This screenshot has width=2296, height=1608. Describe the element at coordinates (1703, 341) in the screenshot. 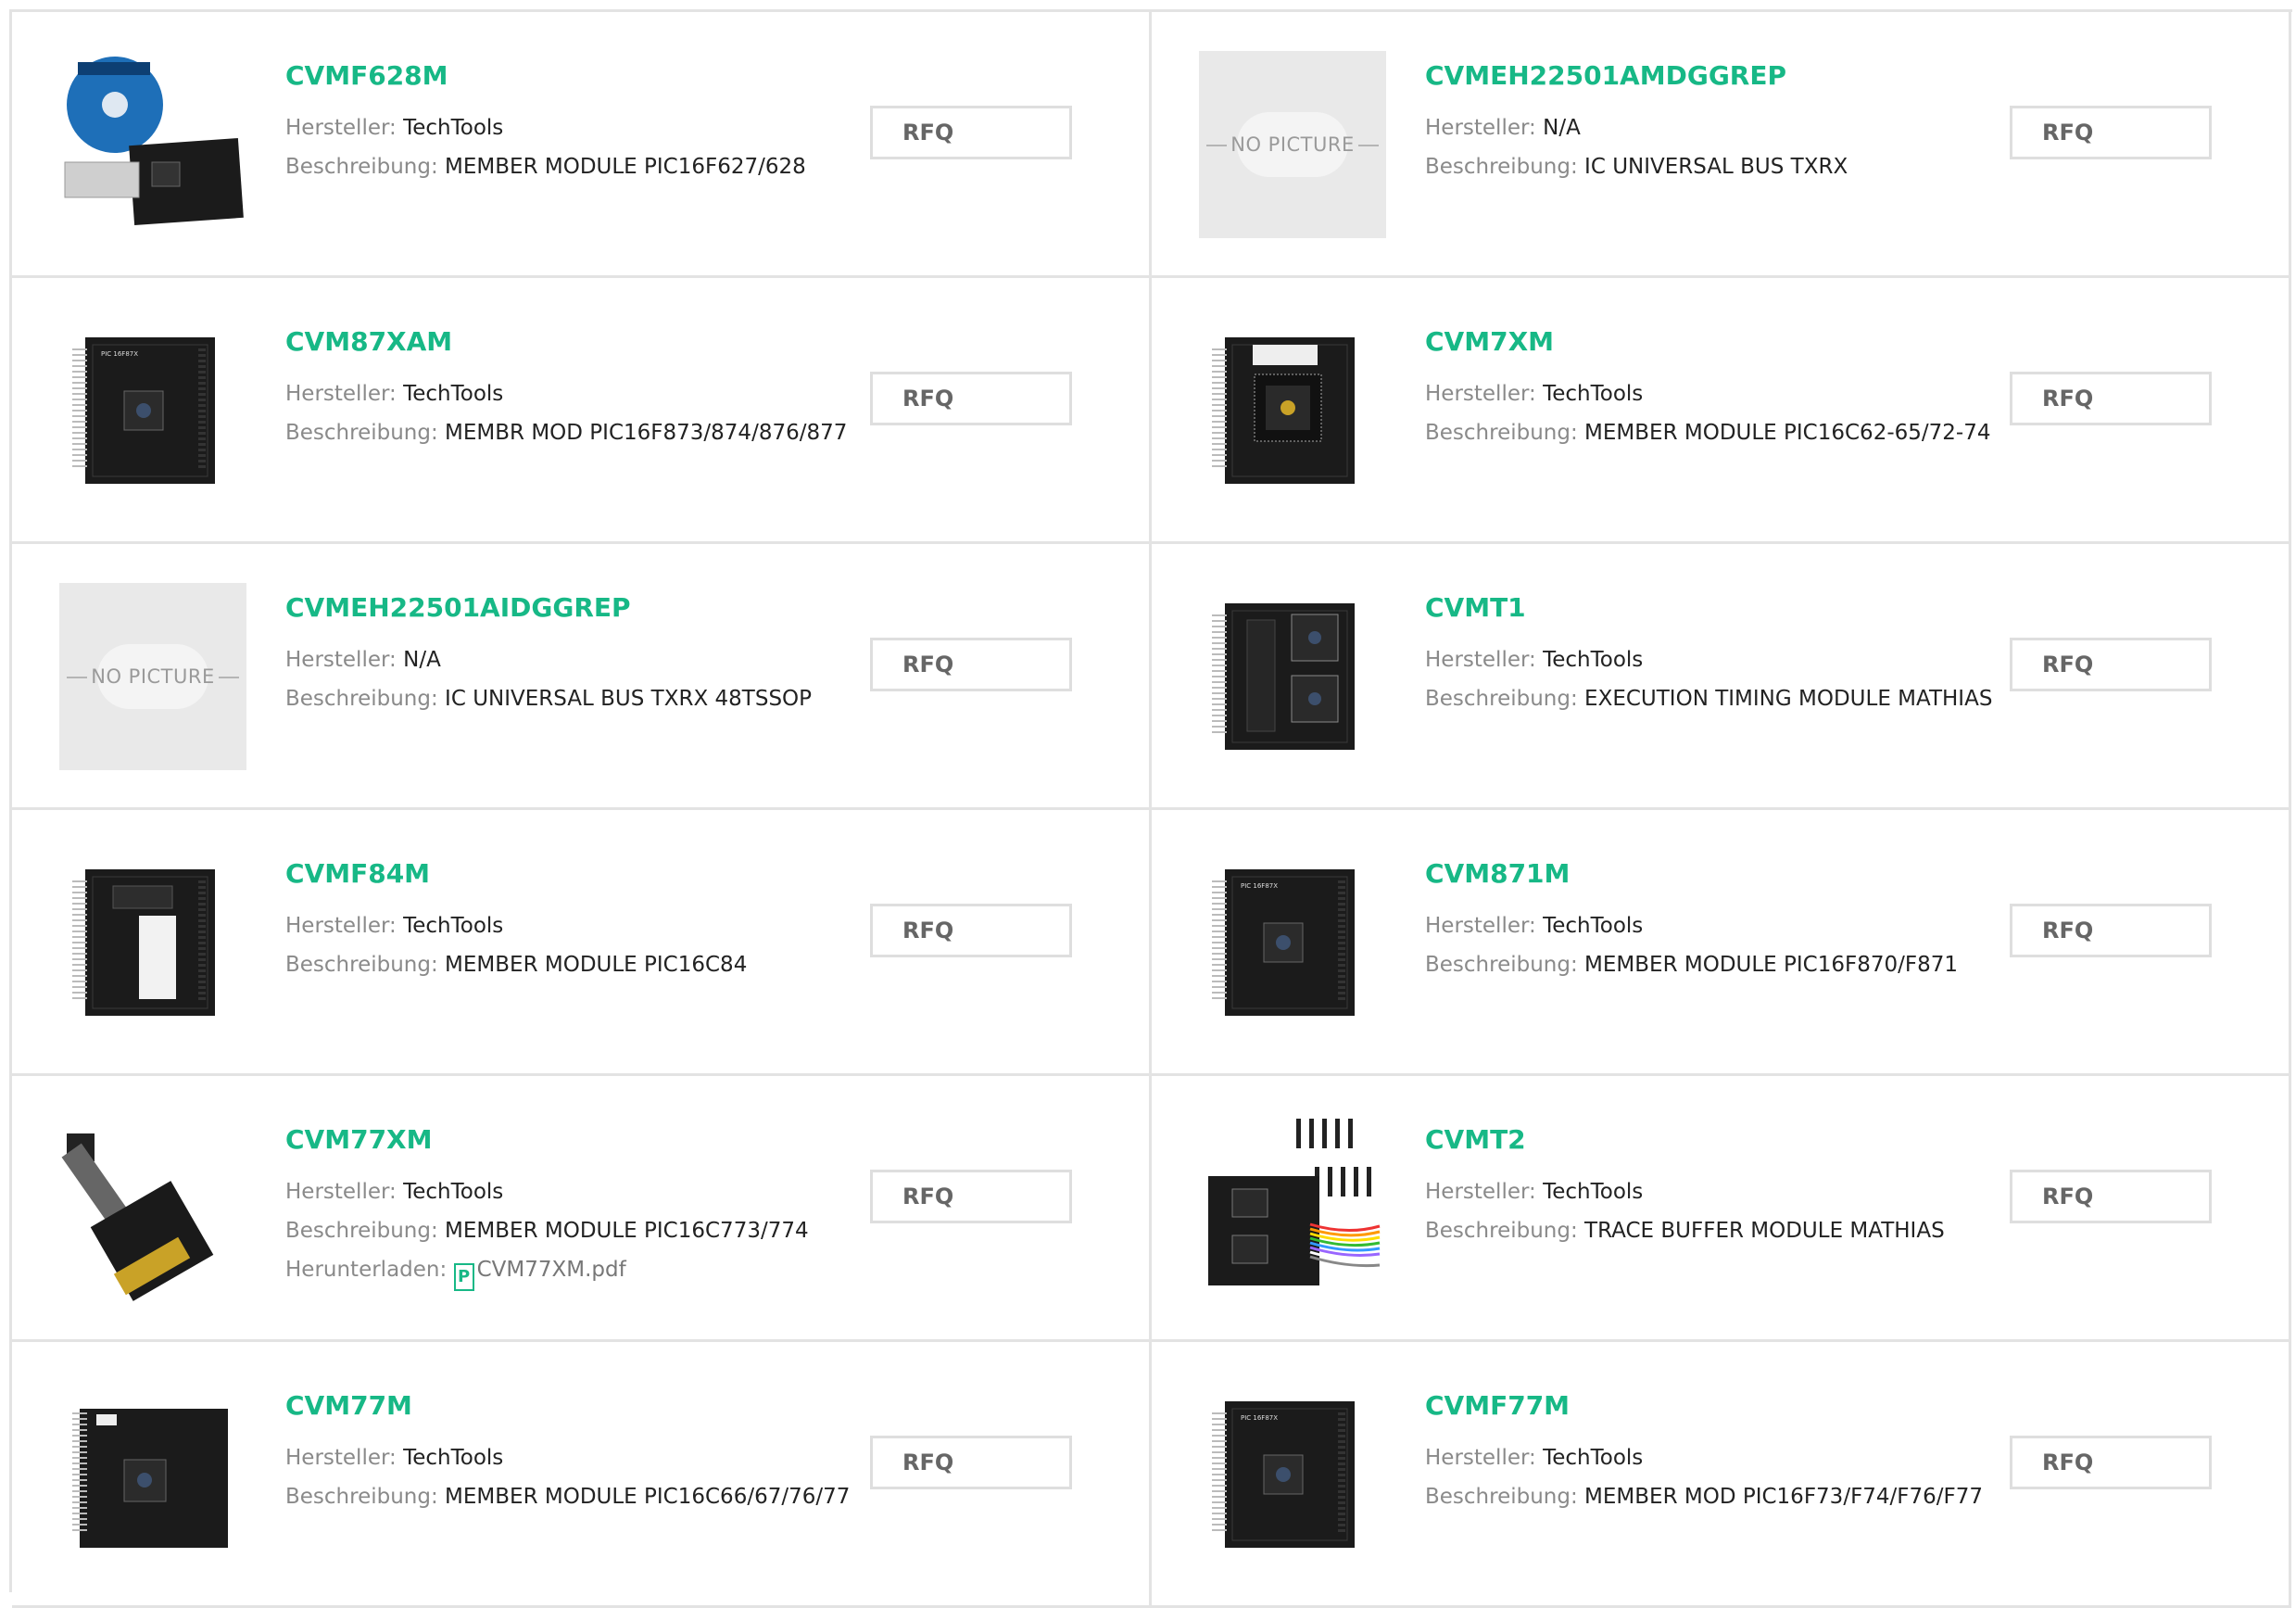

I see `part-number-link: CVM7XM` at that location.